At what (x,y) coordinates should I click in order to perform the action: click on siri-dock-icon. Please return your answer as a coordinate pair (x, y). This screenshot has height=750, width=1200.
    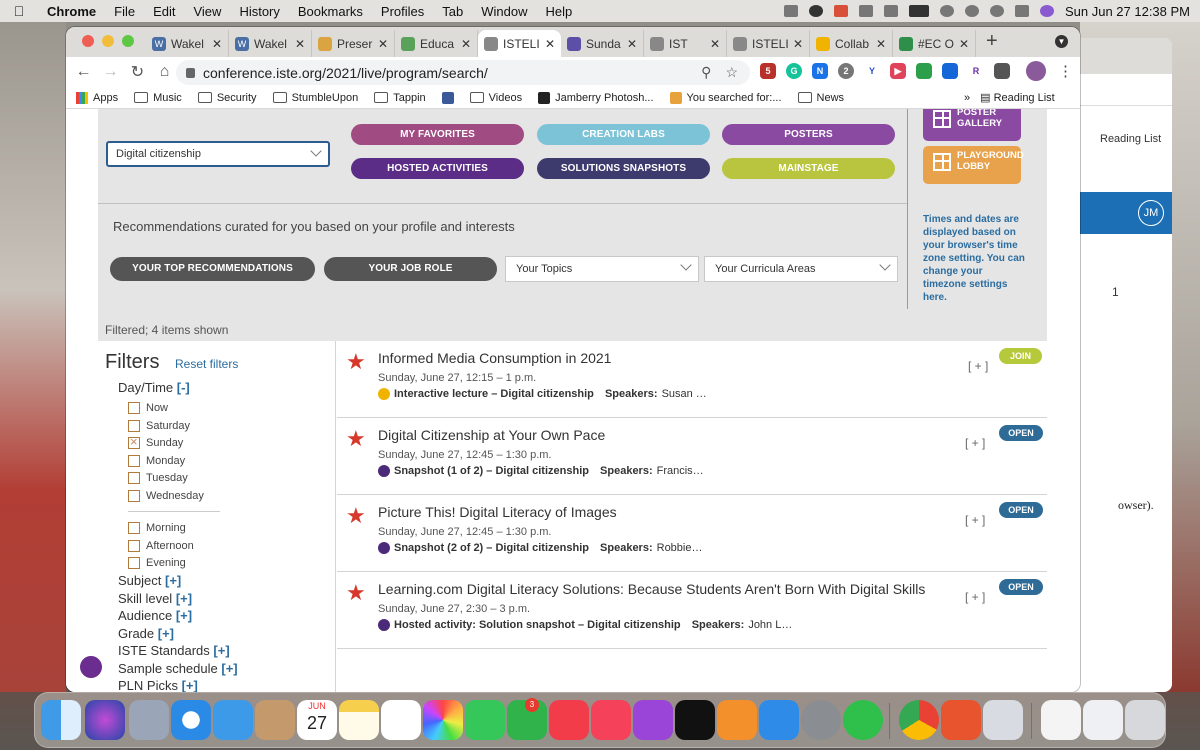
    Looking at the image, I should click on (105, 720).